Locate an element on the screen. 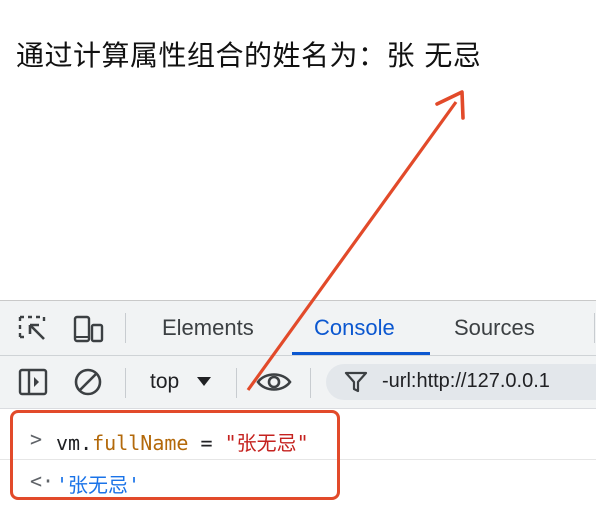  active-tab-indicator is located at coordinates (361, 353).